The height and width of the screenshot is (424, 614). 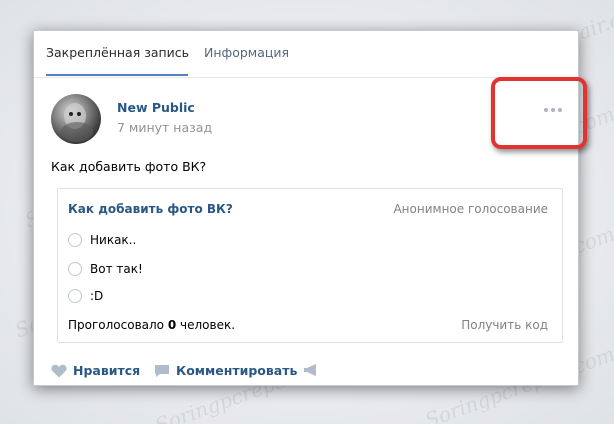 I want to click on voted-suffix: человек., so click(x=206, y=325).